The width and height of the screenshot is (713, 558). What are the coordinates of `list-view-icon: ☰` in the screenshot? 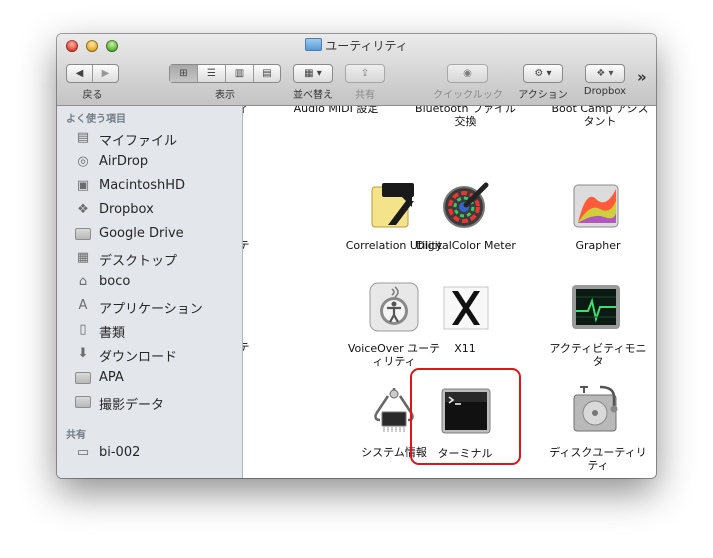 It's located at (211, 73).